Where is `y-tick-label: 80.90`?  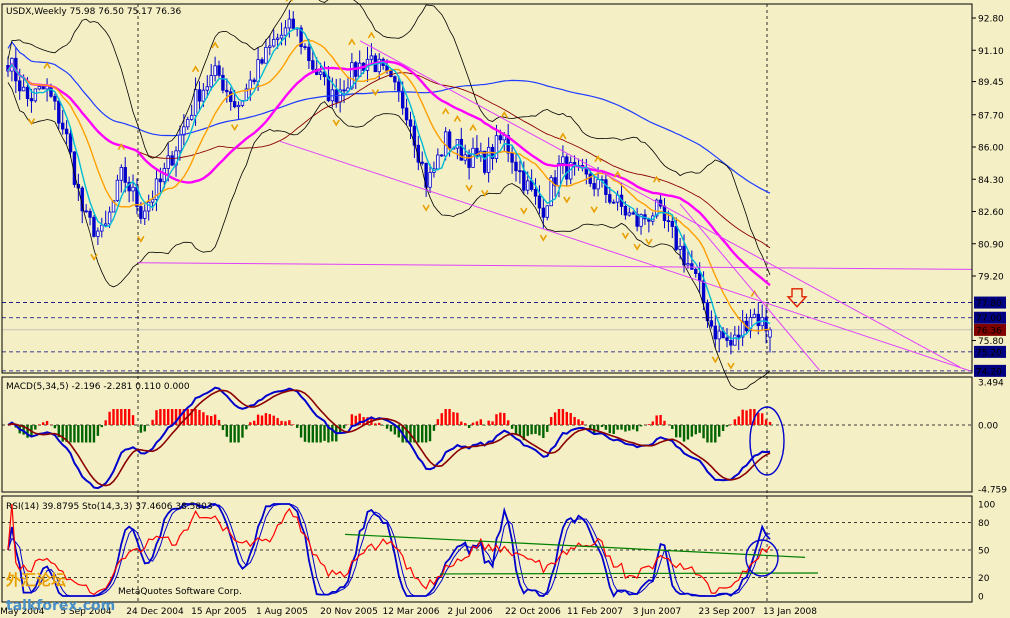 y-tick-label: 80.90 is located at coordinates (991, 245).